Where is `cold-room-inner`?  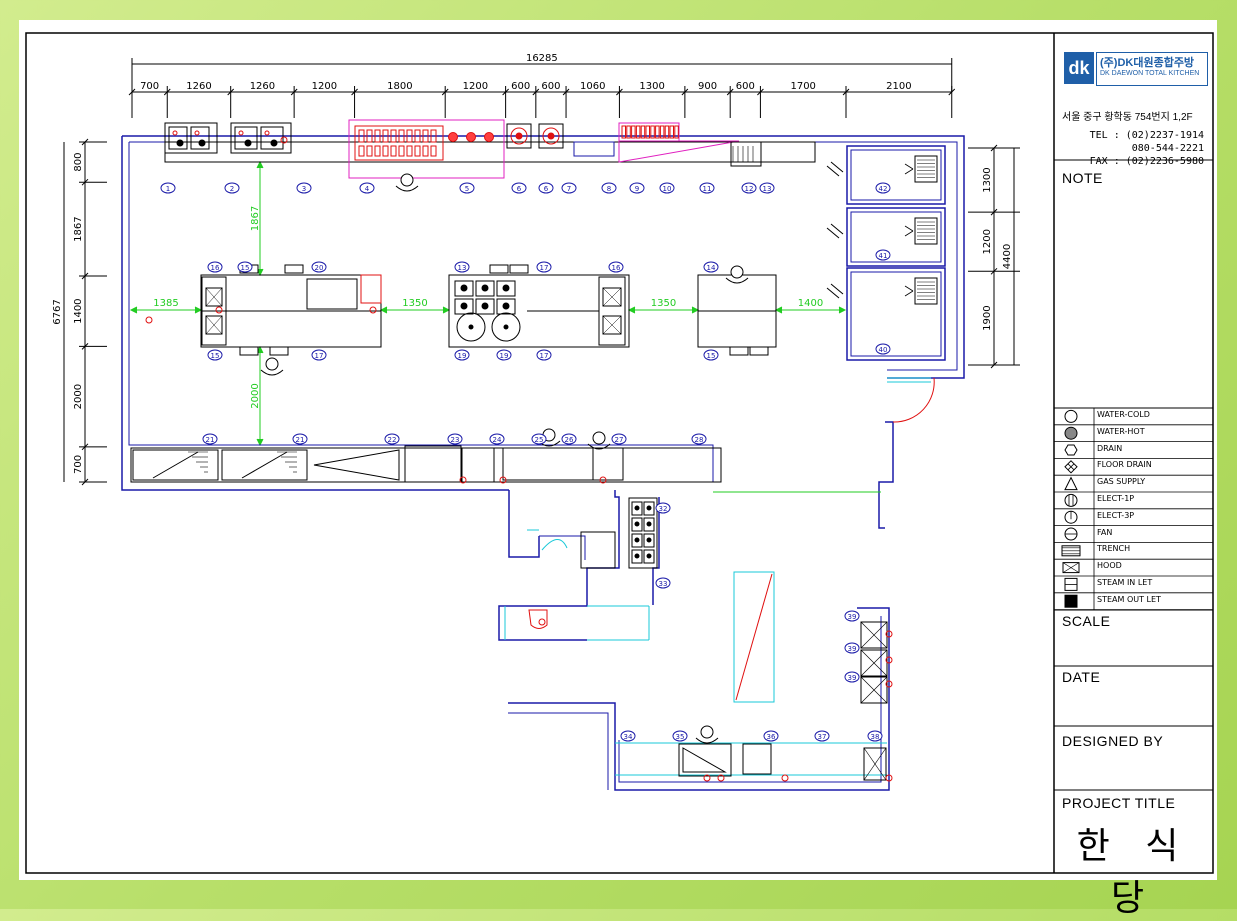 cold-room-inner is located at coordinates (896, 175).